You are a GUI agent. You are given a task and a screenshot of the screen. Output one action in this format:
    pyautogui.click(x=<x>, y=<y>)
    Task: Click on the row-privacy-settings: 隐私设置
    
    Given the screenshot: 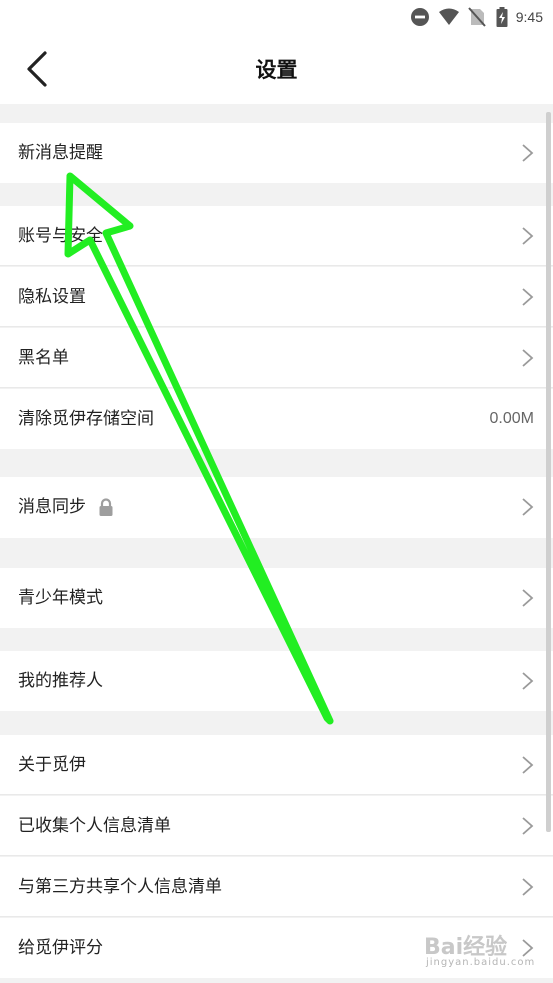 What is the action you would take?
    pyautogui.click(x=276, y=297)
    